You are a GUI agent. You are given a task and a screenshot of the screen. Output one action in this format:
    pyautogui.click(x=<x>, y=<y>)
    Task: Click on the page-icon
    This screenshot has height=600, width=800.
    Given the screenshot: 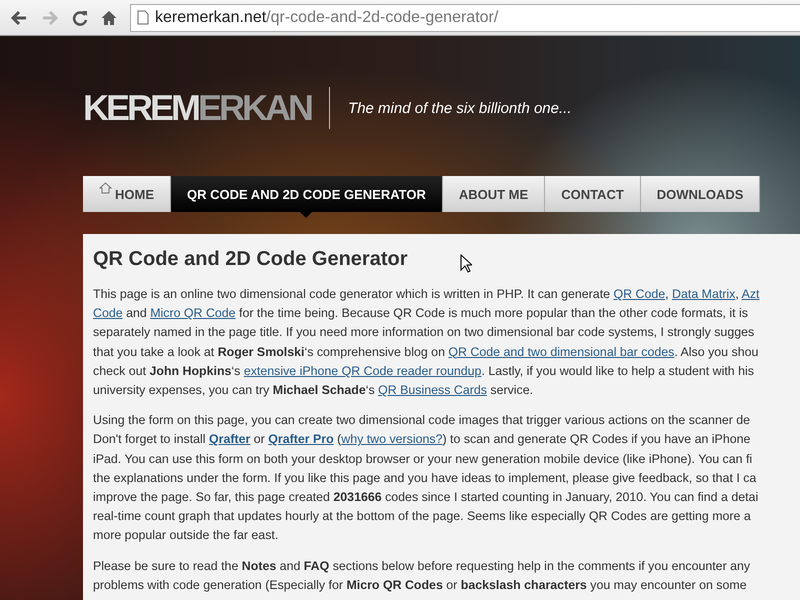 What is the action you would take?
    pyautogui.click(x=143, y=17)
    